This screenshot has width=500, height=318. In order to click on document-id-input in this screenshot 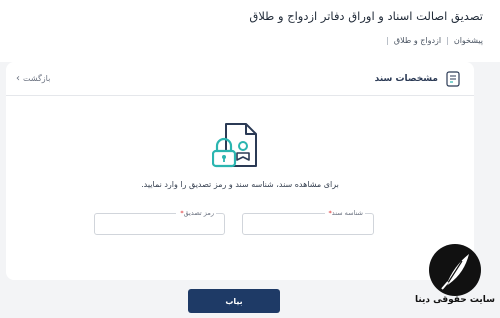, I will do `click(308, 224)`.